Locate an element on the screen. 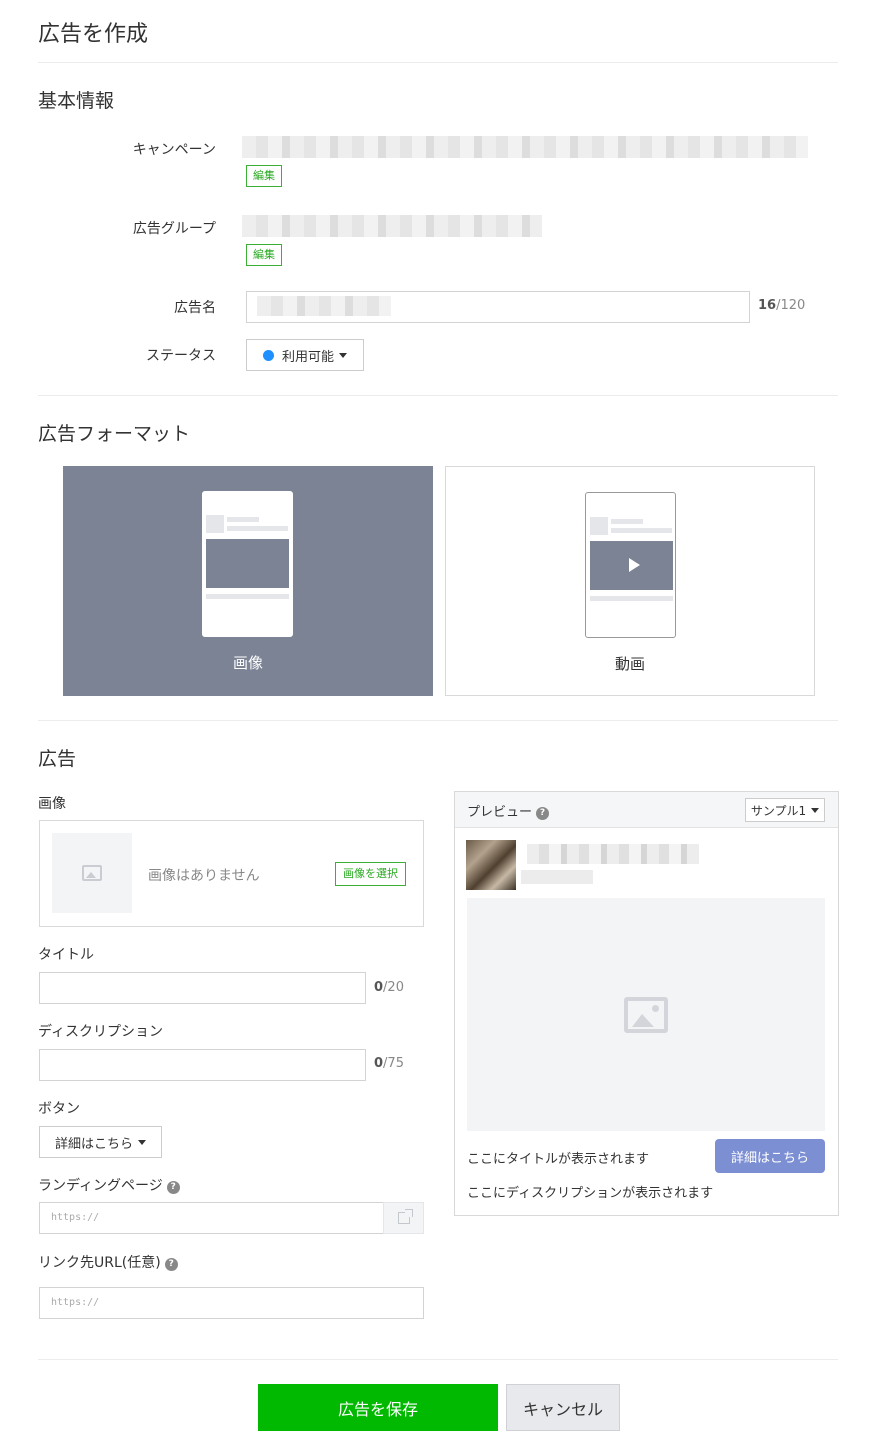 The image size is (873, 1452). open-link-button is located at coordinates (403, 1218).